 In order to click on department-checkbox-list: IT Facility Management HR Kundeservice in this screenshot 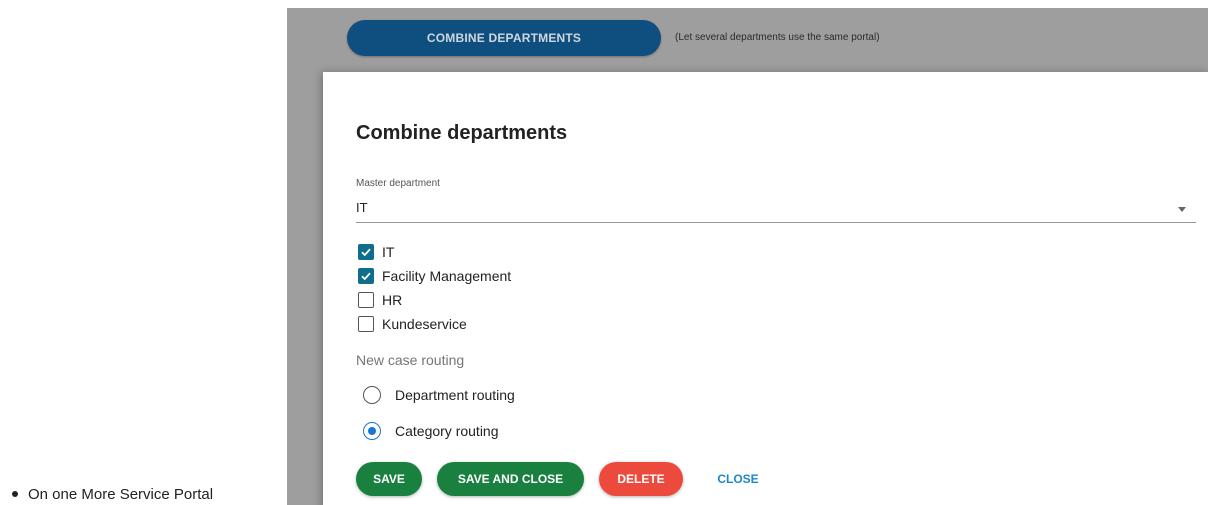, I will do `click(434, 288)`.